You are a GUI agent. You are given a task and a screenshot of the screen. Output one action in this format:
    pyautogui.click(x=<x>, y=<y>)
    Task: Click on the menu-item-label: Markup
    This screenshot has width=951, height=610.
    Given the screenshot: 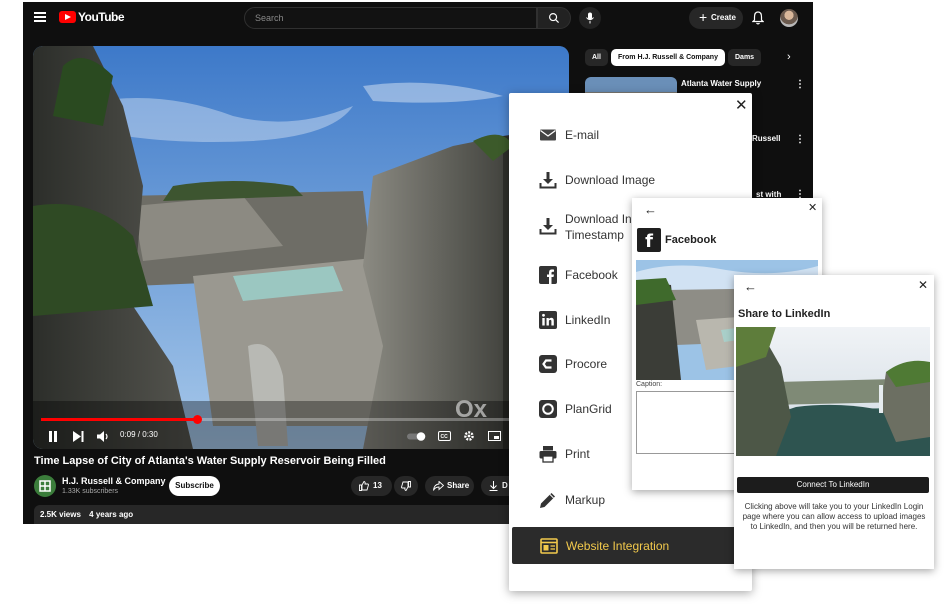 What is the action you would take?
    pyautogui.click(x=585, y=500)
    